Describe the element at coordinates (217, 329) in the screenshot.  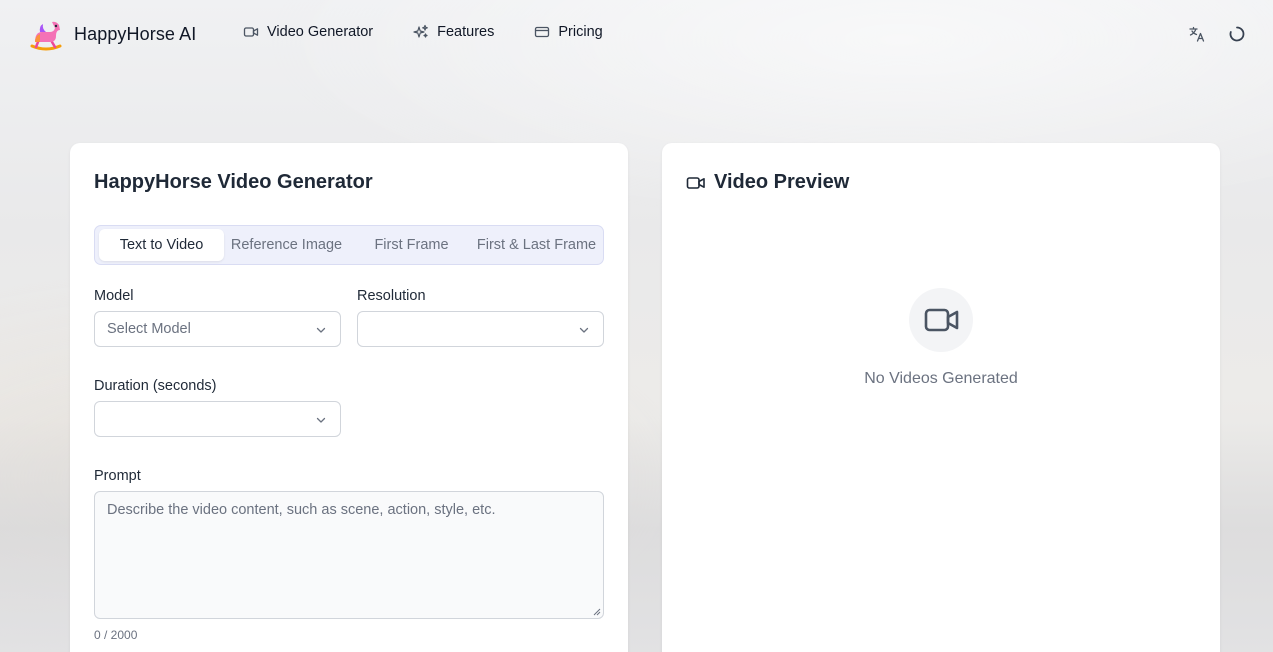
I see `model-select: Select Model` at that location.